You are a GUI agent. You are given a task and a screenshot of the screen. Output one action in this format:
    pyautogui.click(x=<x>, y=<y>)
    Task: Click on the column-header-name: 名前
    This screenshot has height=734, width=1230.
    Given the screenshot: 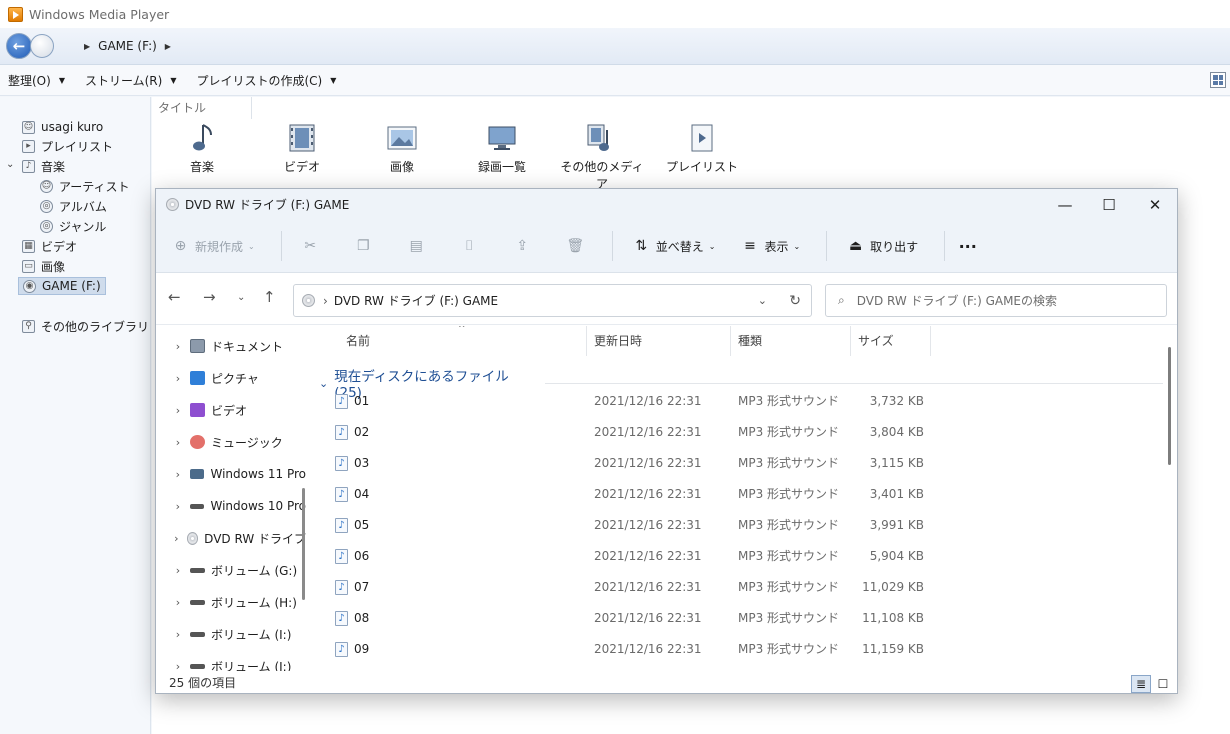 What is the action you would take?
    pyautogui.click(x=463, y=341)
    